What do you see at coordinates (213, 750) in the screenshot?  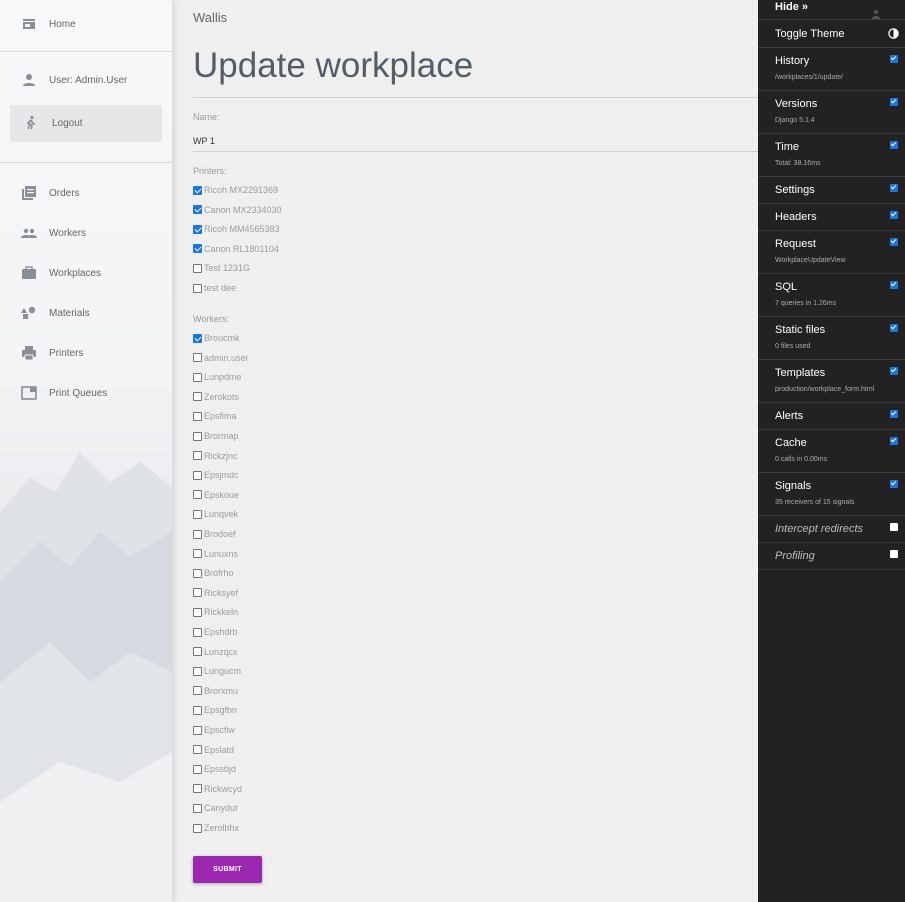 I see `worker-checkbox-row: Epslatd` at bounding box center [213, 750].